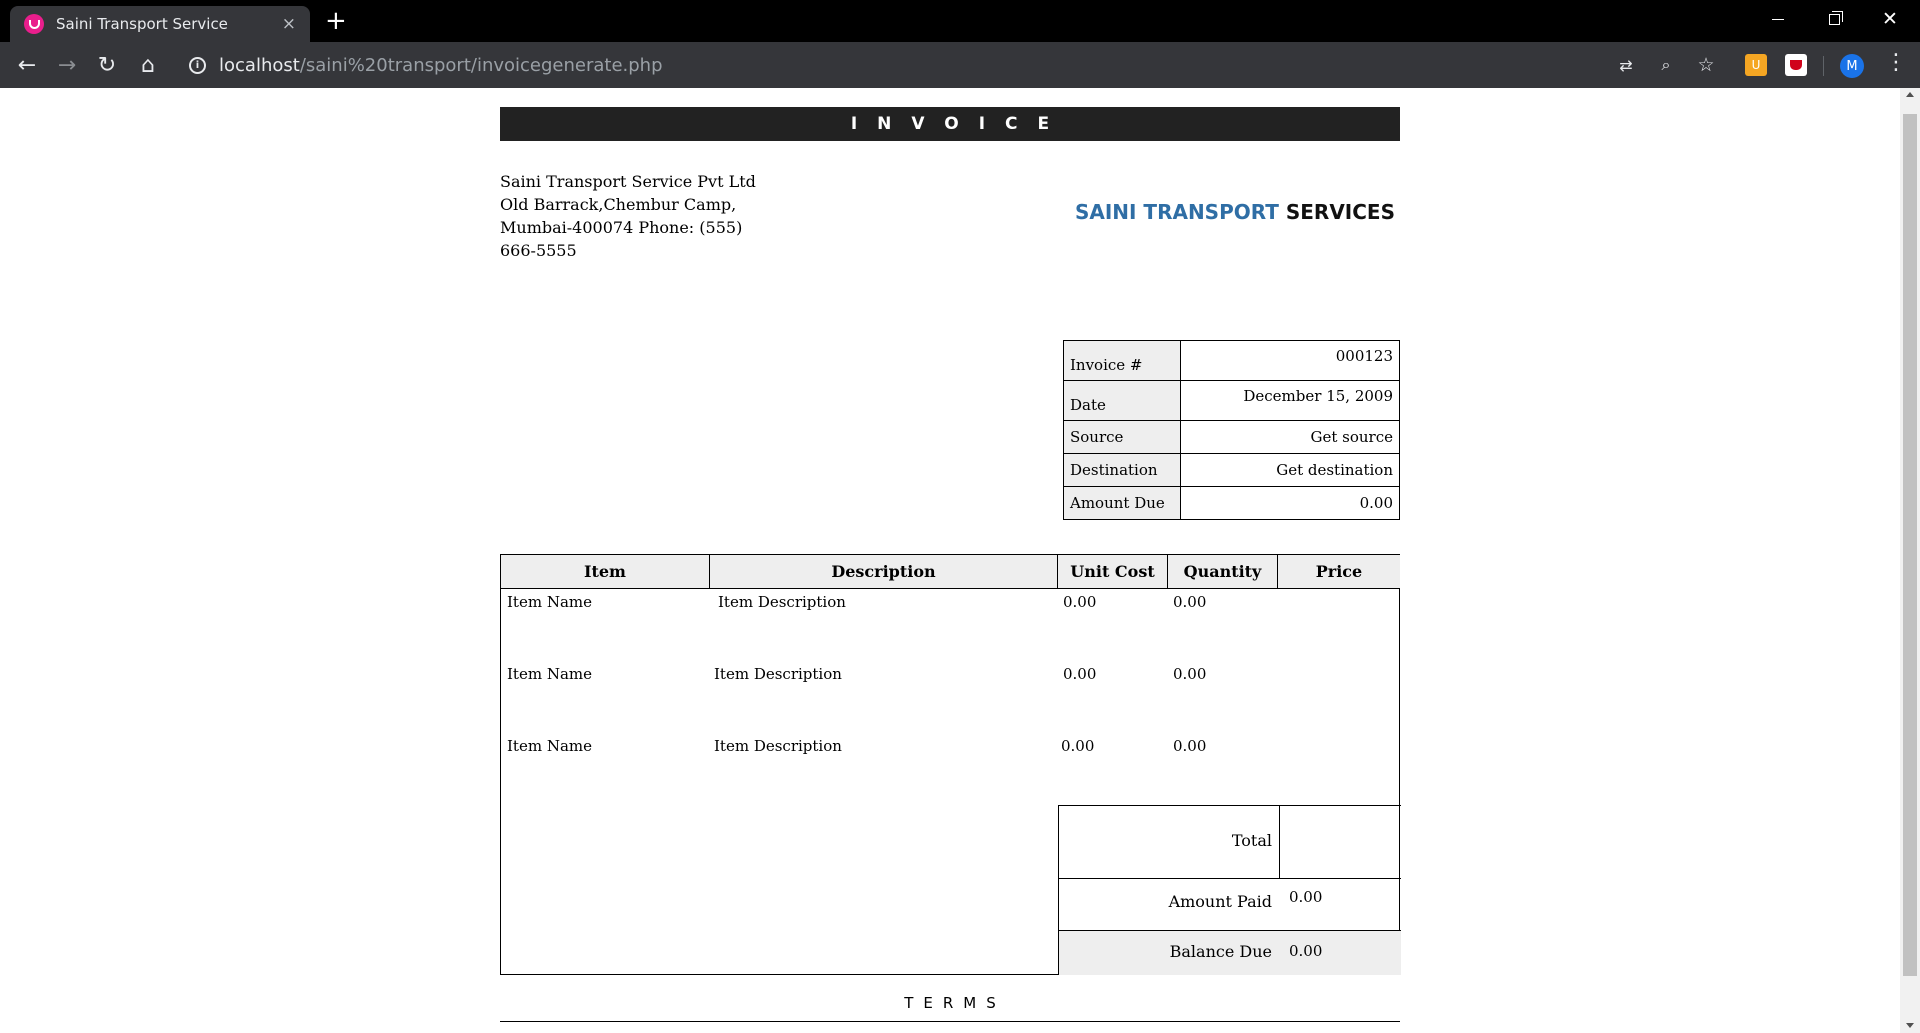 The width and height of the screenshot is (1920, 1033). I want to click on brand-logo: SAINI TRANSPORT SERVICES, so click(1235, 212).